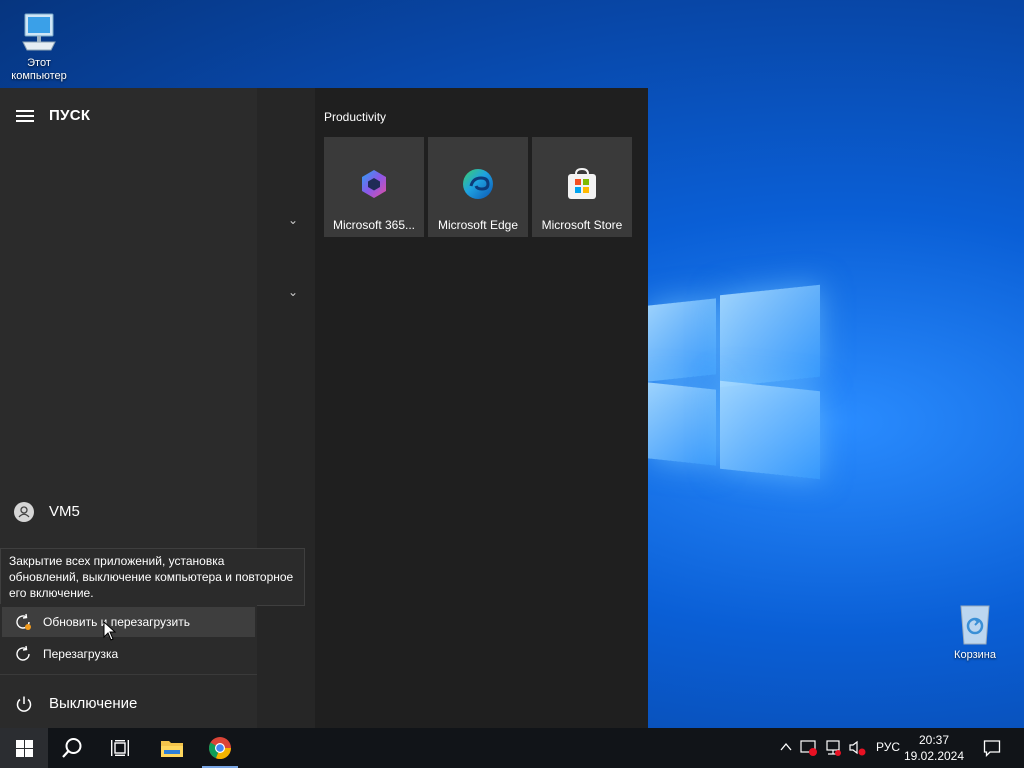 The width and height of the screenshot is (1024, 768). Describe the element at coordinates (934, 740) in the screenshot. I see `clock-time: 20:37` at that location.